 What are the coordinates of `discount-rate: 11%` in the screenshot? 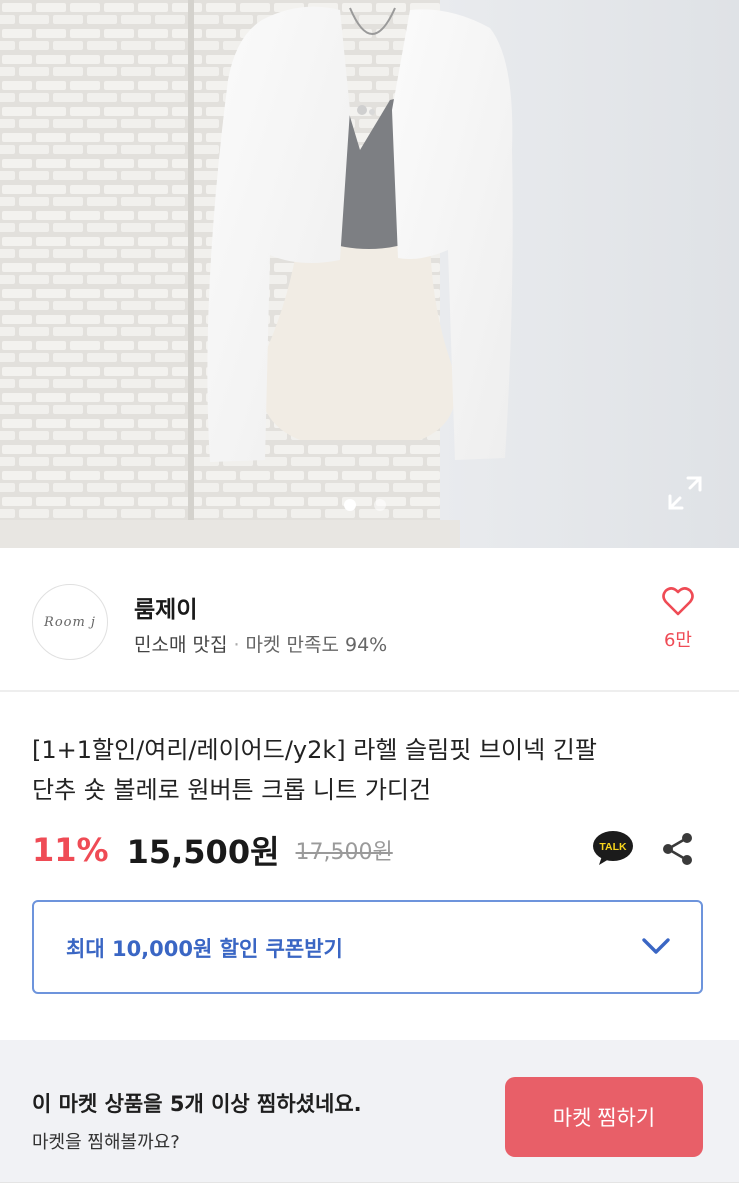 It's located at (70, 850).